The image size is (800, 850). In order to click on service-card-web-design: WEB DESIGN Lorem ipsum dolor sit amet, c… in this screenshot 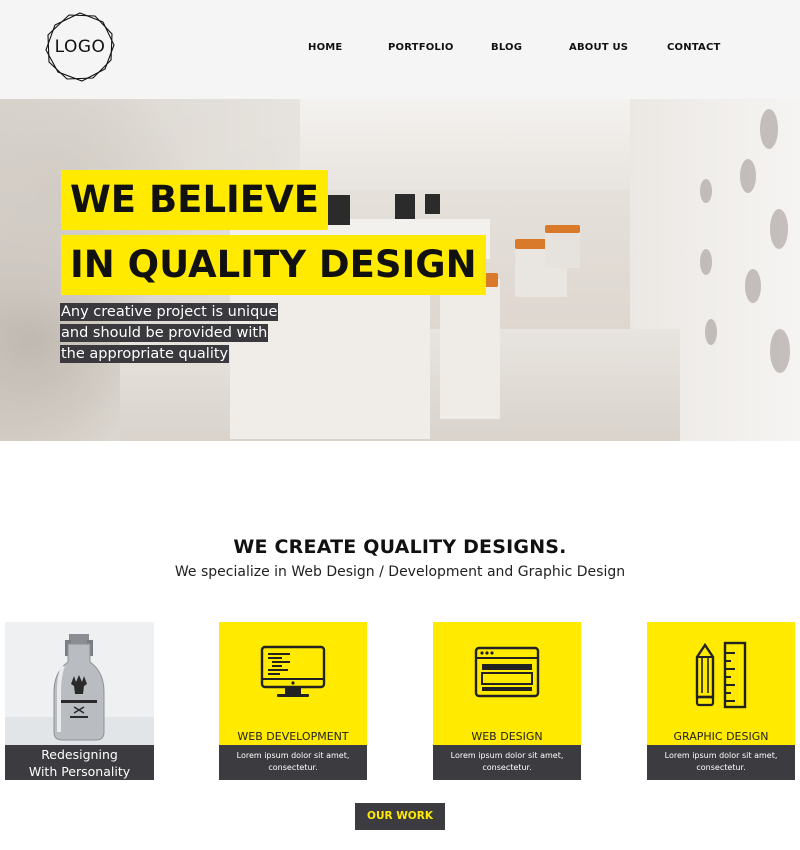, I will do `click(507, 701)`.